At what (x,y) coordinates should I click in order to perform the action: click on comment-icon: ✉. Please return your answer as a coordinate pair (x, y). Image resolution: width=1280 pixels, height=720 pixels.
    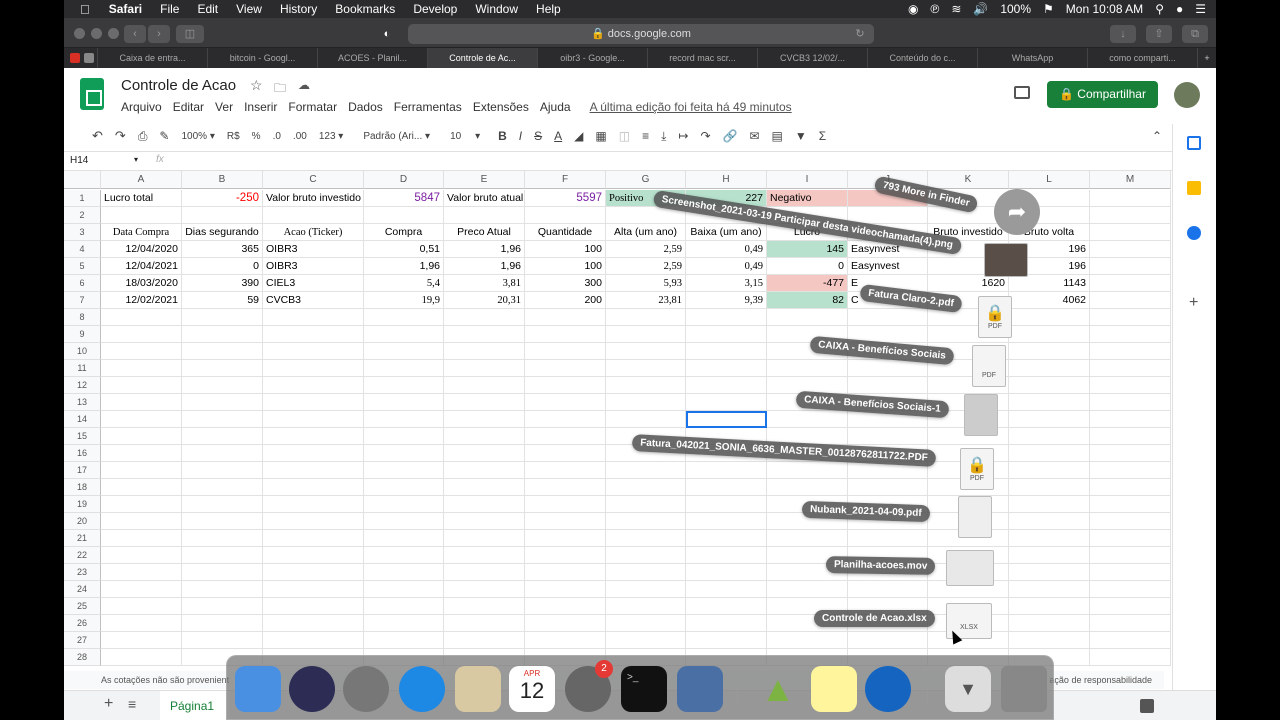
    Looking at the image, I should click on (754, 136).